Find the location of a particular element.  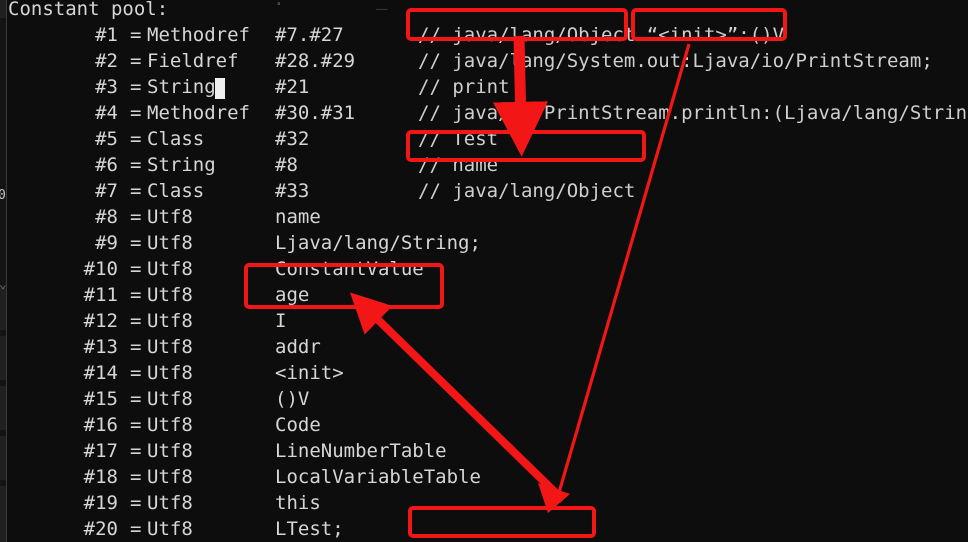

entry-value: LTest; is located at coordinates (309, 529).